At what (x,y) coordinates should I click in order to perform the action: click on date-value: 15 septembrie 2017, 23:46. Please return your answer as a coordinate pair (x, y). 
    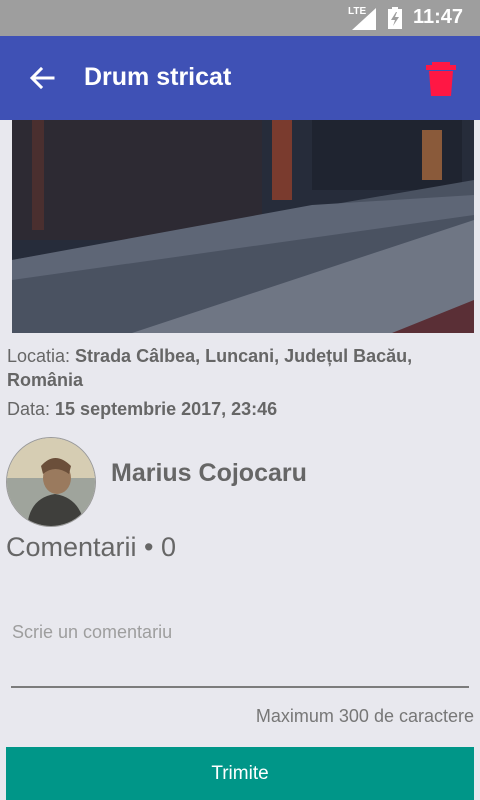
    Looking at the image, I should click on (166, 409).